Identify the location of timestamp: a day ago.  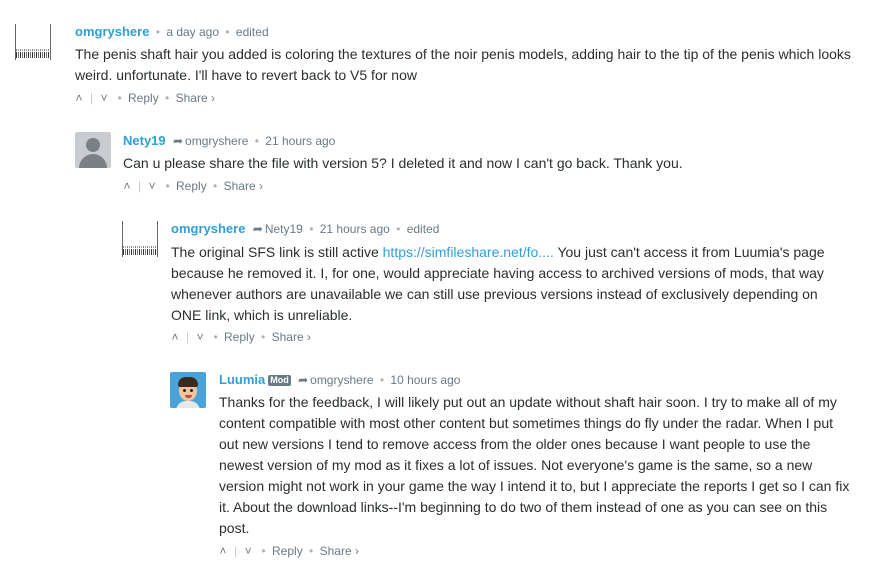
(192, 32).